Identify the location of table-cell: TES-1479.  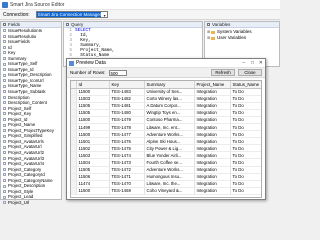
(127, 120).